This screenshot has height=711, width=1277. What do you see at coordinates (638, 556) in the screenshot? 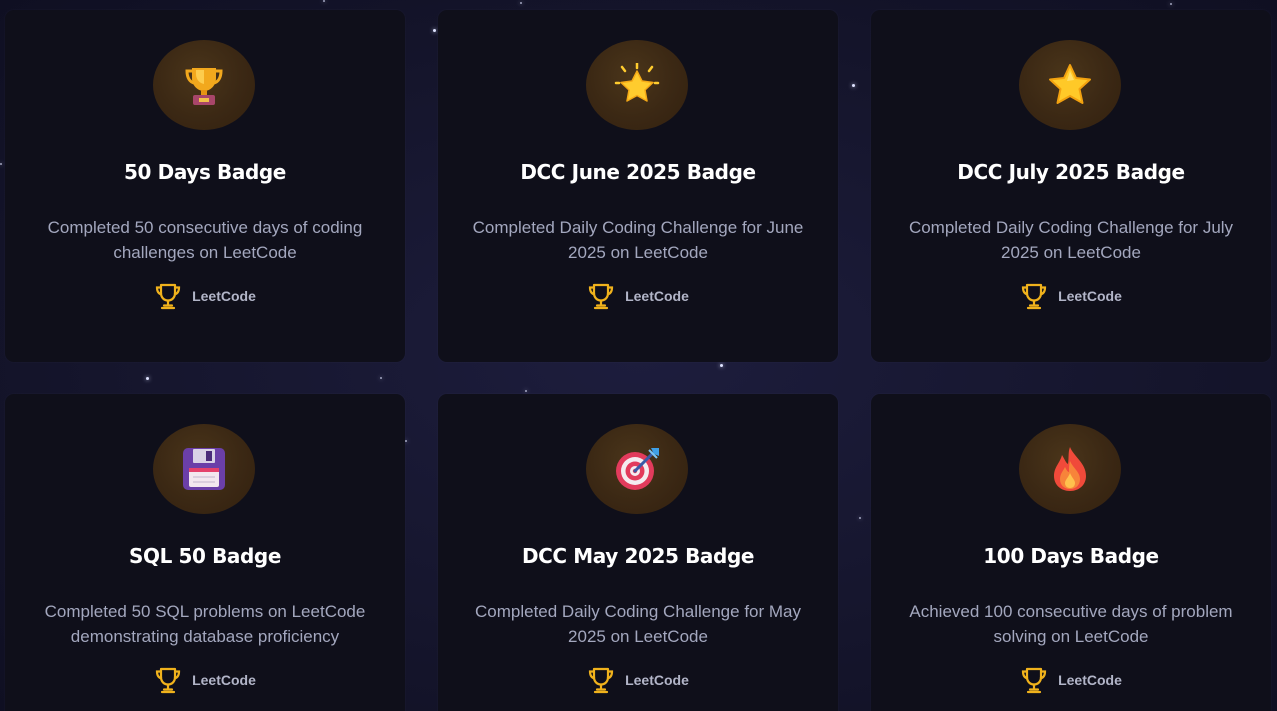
I see `badge-title: DCC May 2025 Badge` at bounding box center [638, 556].